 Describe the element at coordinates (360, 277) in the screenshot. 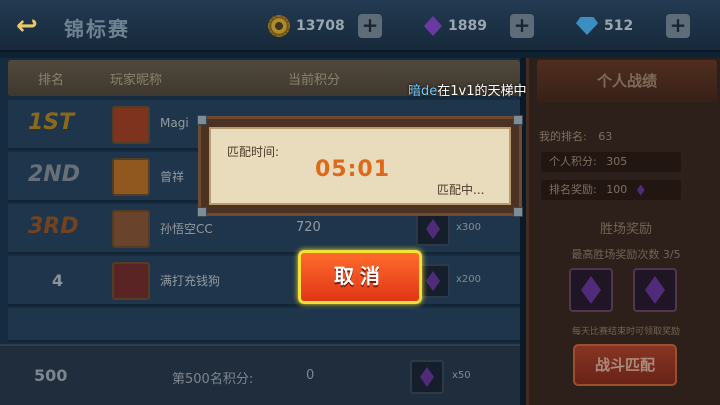

I see `cancel-button: 取消` at that location.